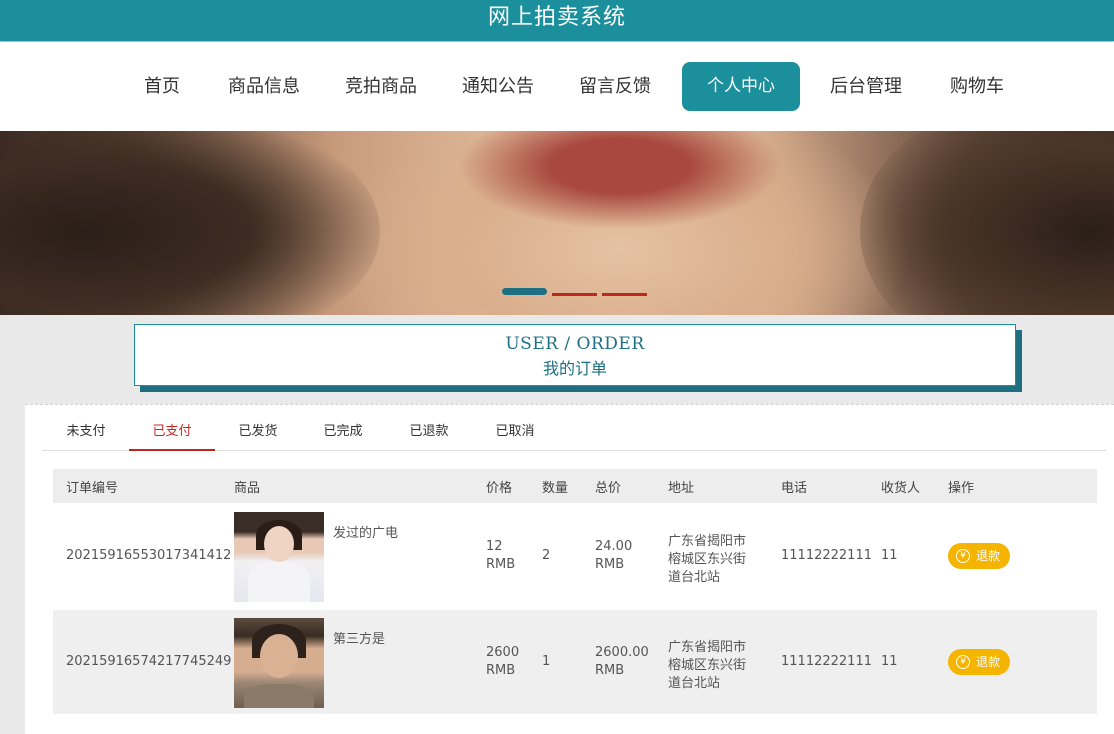 The width and height of the screenshot is (1114, 734). I want to click on nav-item-cart: 购物车, so click(977, 86).